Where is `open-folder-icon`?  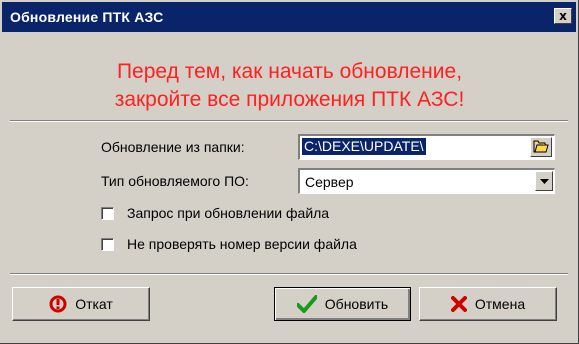 open-folder-icon is located at coordinates (541, 146).